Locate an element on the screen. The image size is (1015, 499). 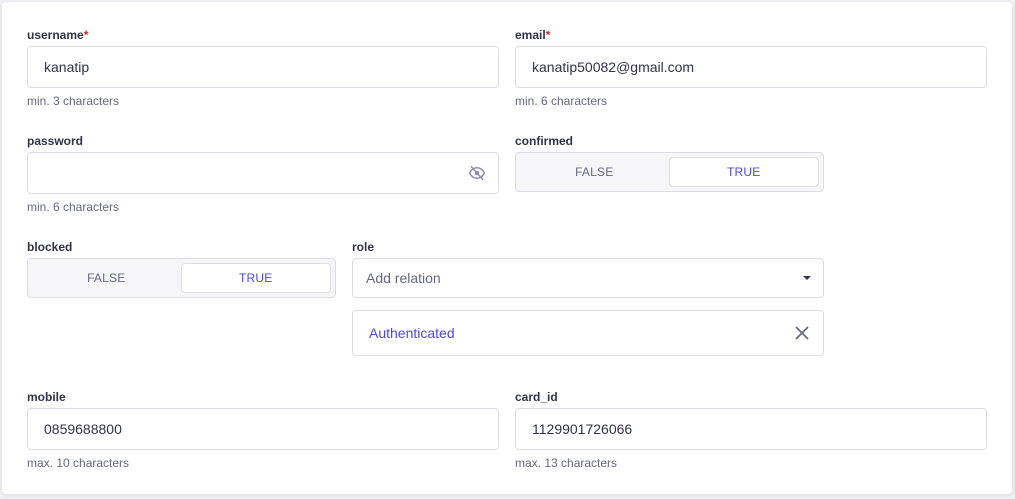
username-input: kanatip is located at coordinates (263, 67).